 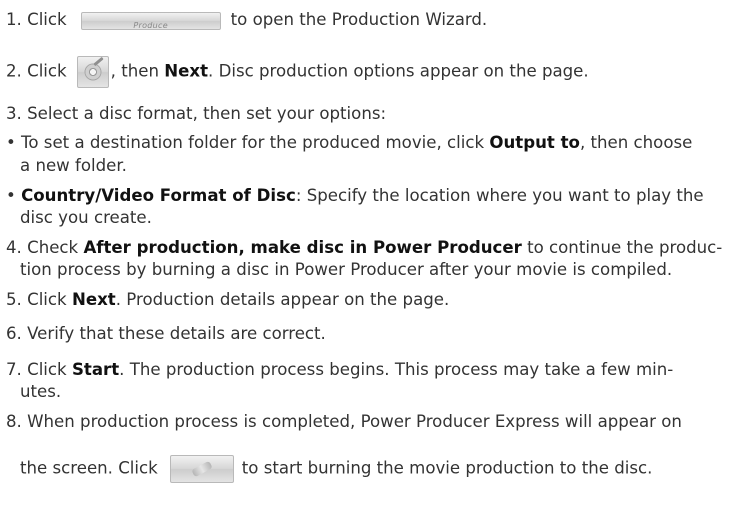 I want to click on burn-disc-icon, so click(x=201, y=469).